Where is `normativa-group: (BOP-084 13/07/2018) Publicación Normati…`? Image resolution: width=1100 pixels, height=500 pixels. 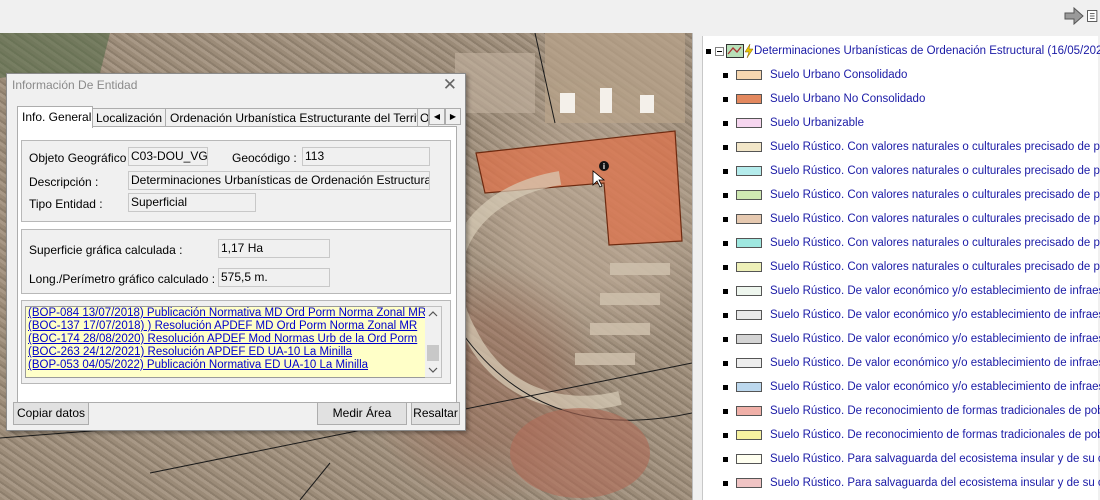 normativa-group: (BOP-084 13/07/2018) Publicación Normati… is located at coordinates (236, 342).